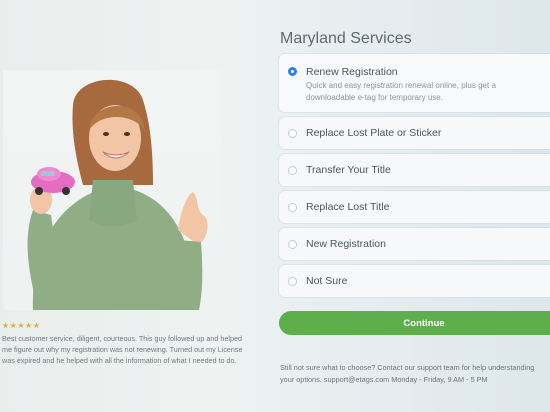 The width and height of the screenshot is (550, 412). Describe the element at coordinates (348, 170) in the screenshot. I see `option-label: Transfer Your Title` at that location.